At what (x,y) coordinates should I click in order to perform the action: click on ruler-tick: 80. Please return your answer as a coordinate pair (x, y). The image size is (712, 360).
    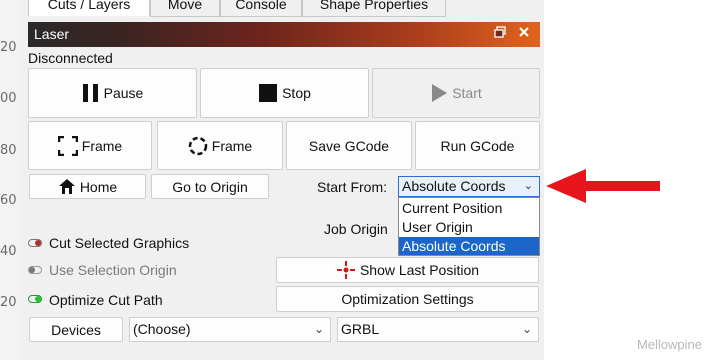
    Looking at the image, I should click on (8, 150).